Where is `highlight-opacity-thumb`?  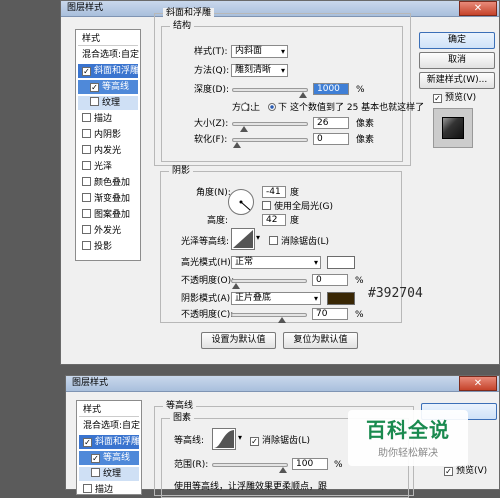
highlight-opacity-thumb is located at coordinates (236, 286).